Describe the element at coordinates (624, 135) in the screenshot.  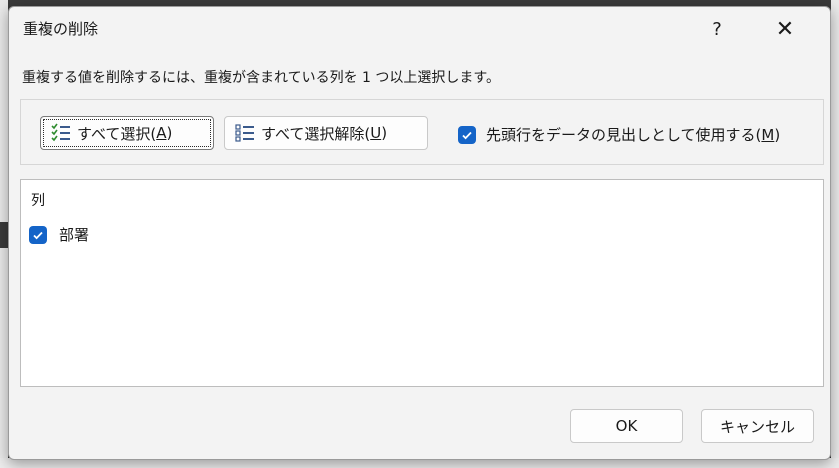
I see `has-headers-label: 先頭行をデータの見出しとして使用する(` at that location.